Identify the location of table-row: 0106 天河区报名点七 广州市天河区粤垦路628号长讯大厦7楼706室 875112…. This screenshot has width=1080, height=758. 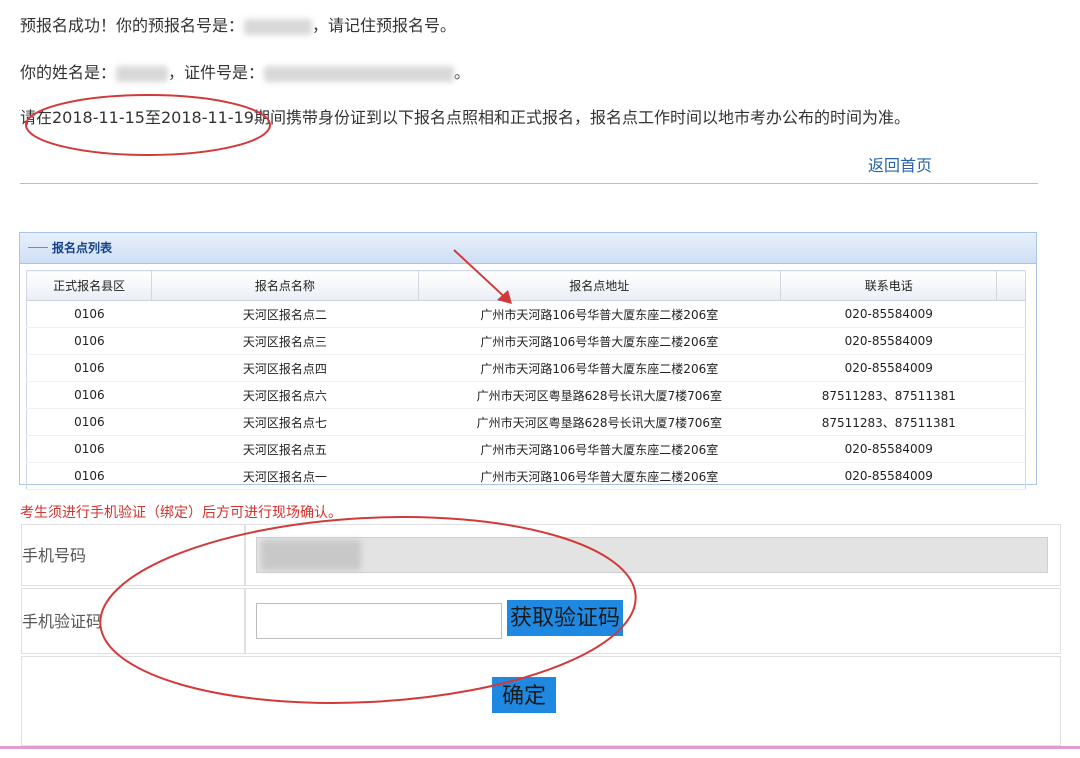
(526, 422).